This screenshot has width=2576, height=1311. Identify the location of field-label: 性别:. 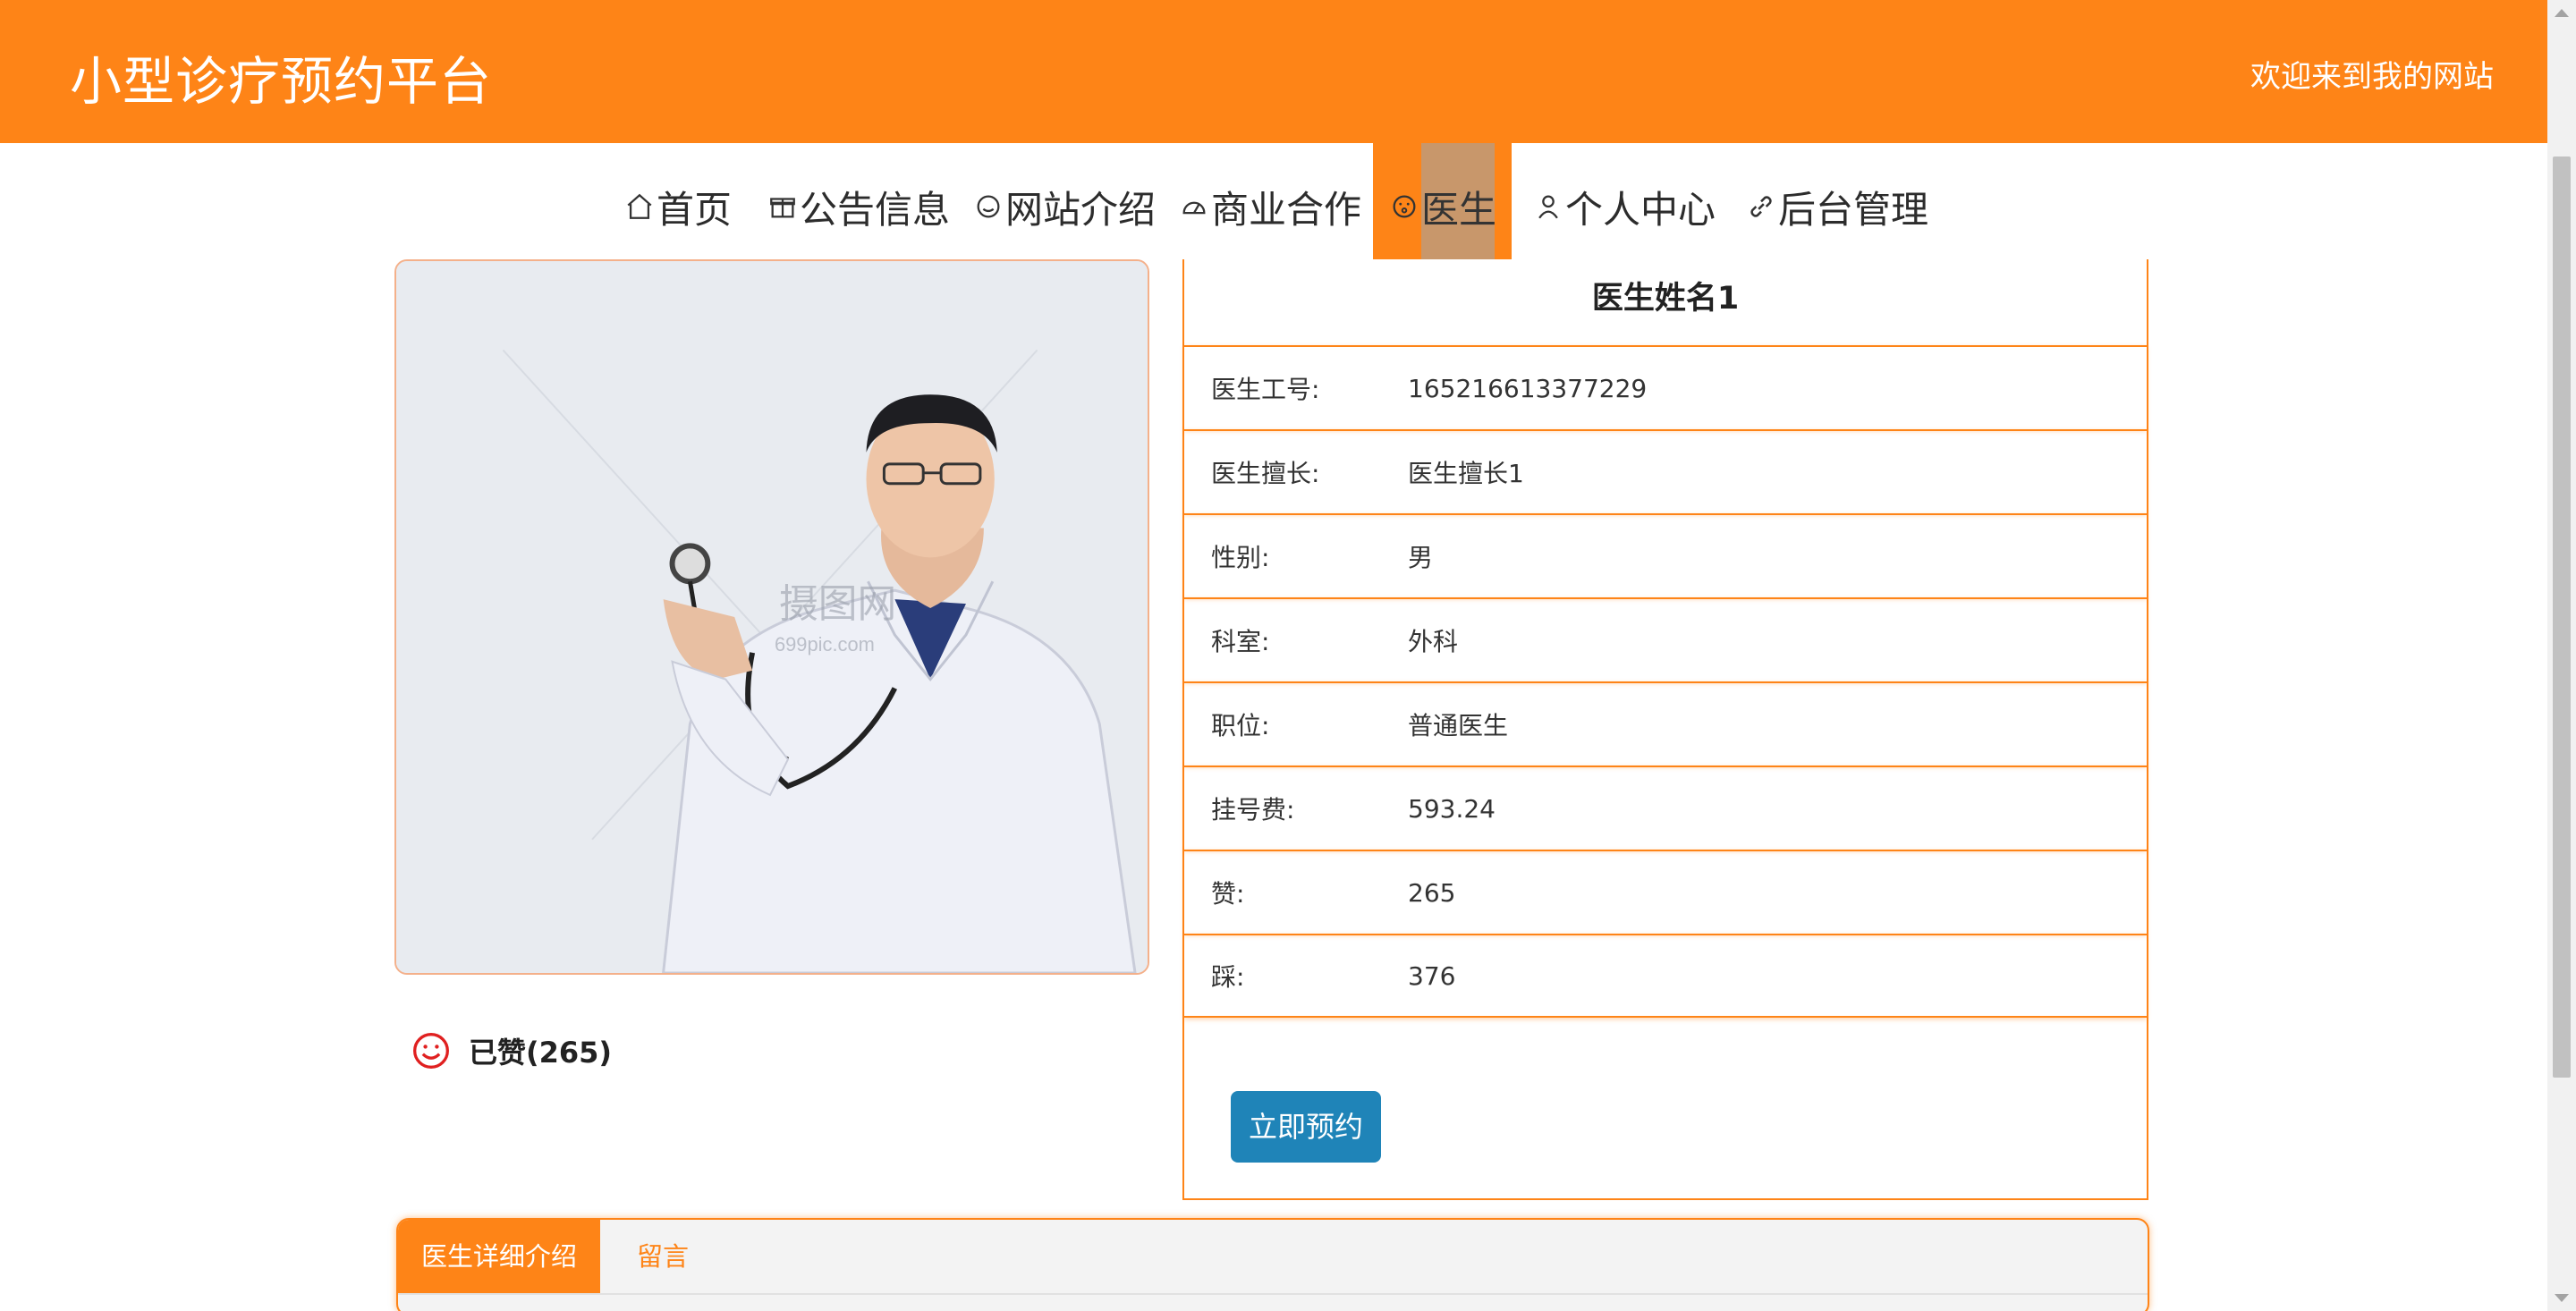
(1240, 557).